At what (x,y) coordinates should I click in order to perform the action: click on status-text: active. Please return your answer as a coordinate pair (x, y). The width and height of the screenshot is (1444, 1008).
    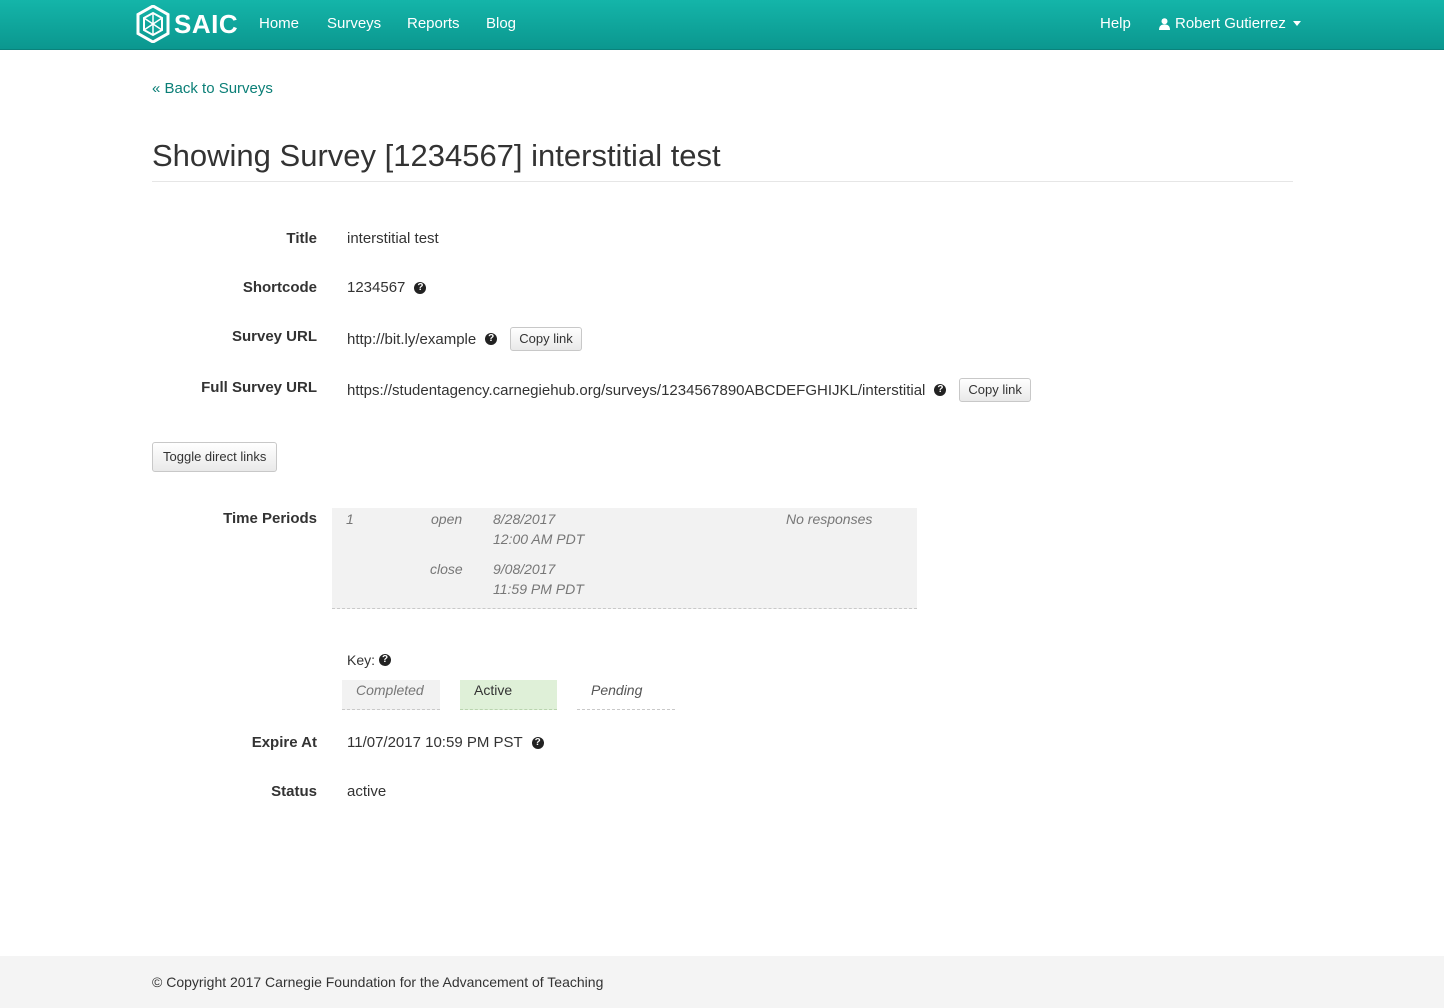
    Looking at the image, I should click on (367, 791).